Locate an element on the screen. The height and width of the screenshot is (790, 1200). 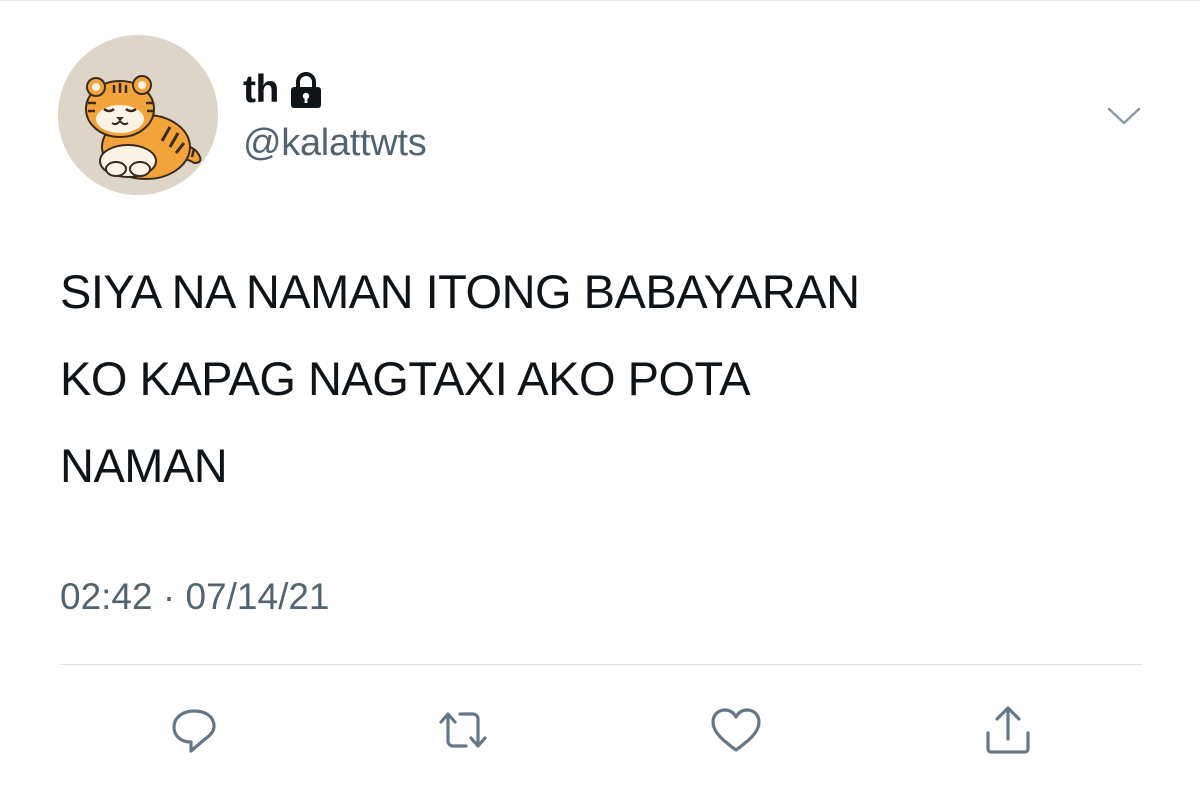
display-name: th is located at coordinates (261, 90).